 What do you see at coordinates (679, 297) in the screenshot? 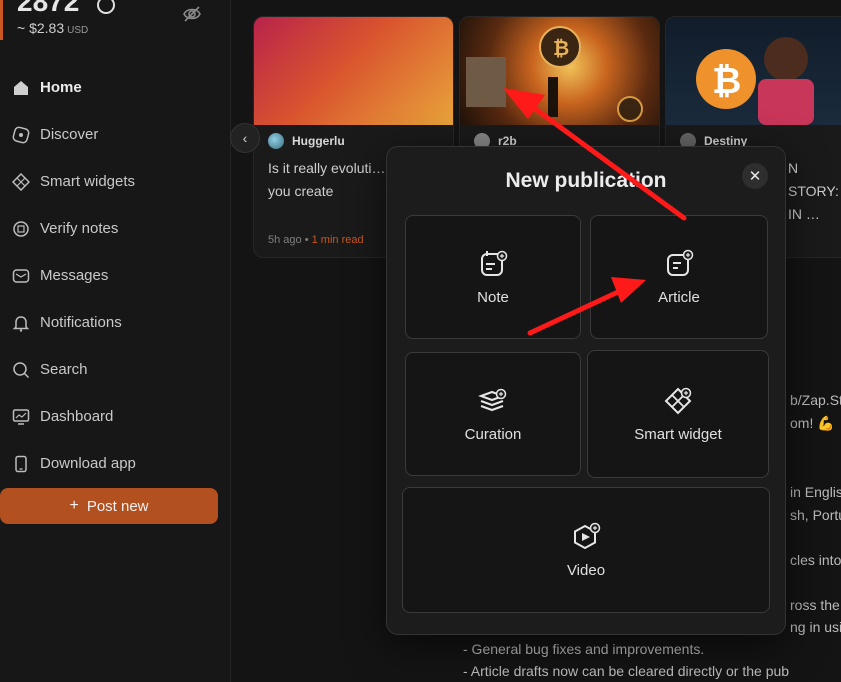
I see `article-option-label: Article` at bounding box center [679, 297].